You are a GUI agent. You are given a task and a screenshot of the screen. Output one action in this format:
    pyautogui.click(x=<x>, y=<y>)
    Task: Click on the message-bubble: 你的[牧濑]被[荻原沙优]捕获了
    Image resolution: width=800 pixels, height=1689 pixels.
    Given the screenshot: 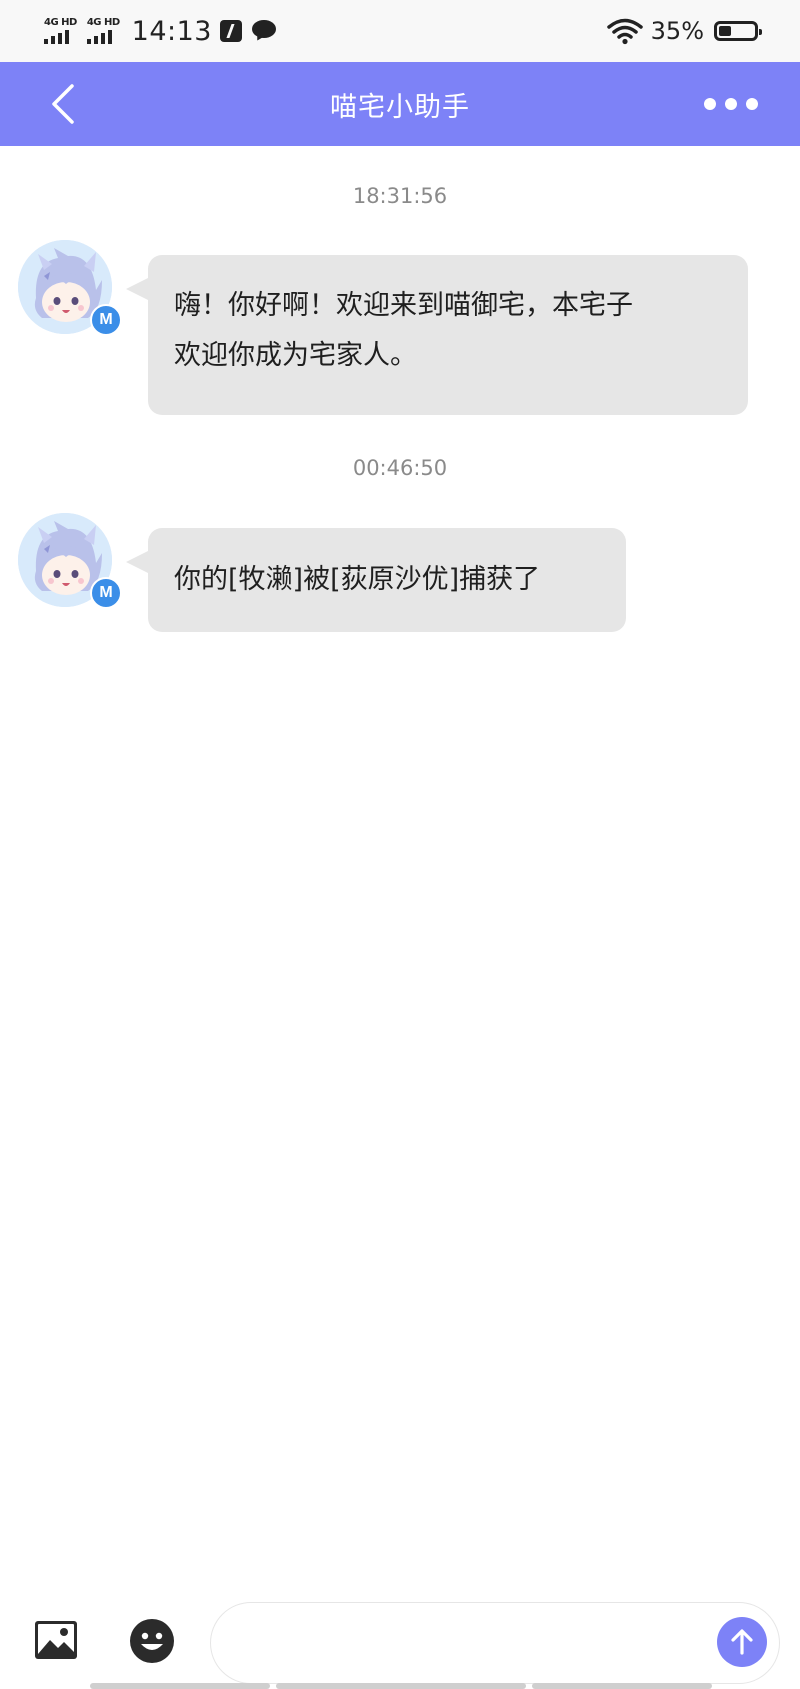 What is the action you would take?
    pyautogui.click(x=376, y=580)
    